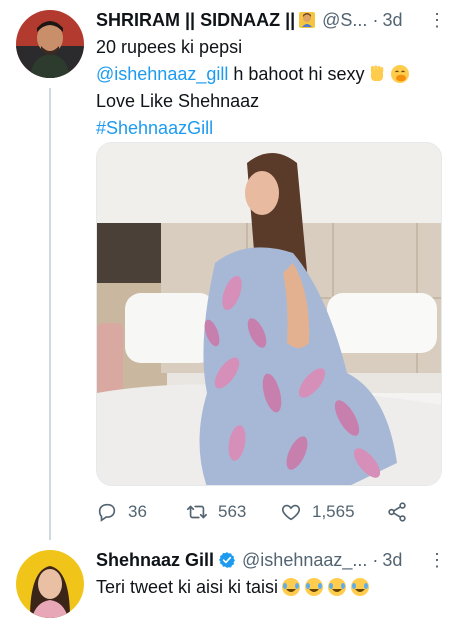 This screenshot has width=456, height=618. What do you see at coordinates (269, 128) in the screenshot?
I see `hashtag-link: #ShehnaazGill` at bounding box center [269, 128].